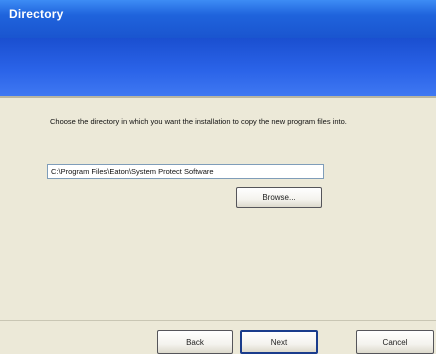  Describe the element at coordinates (185, 171) in the screenshot. I see `install-path-input` at that location.